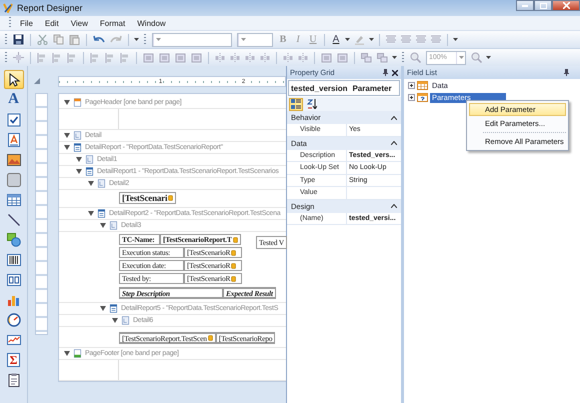  I want to click on window-title: Report Designer, so click(50, 8).